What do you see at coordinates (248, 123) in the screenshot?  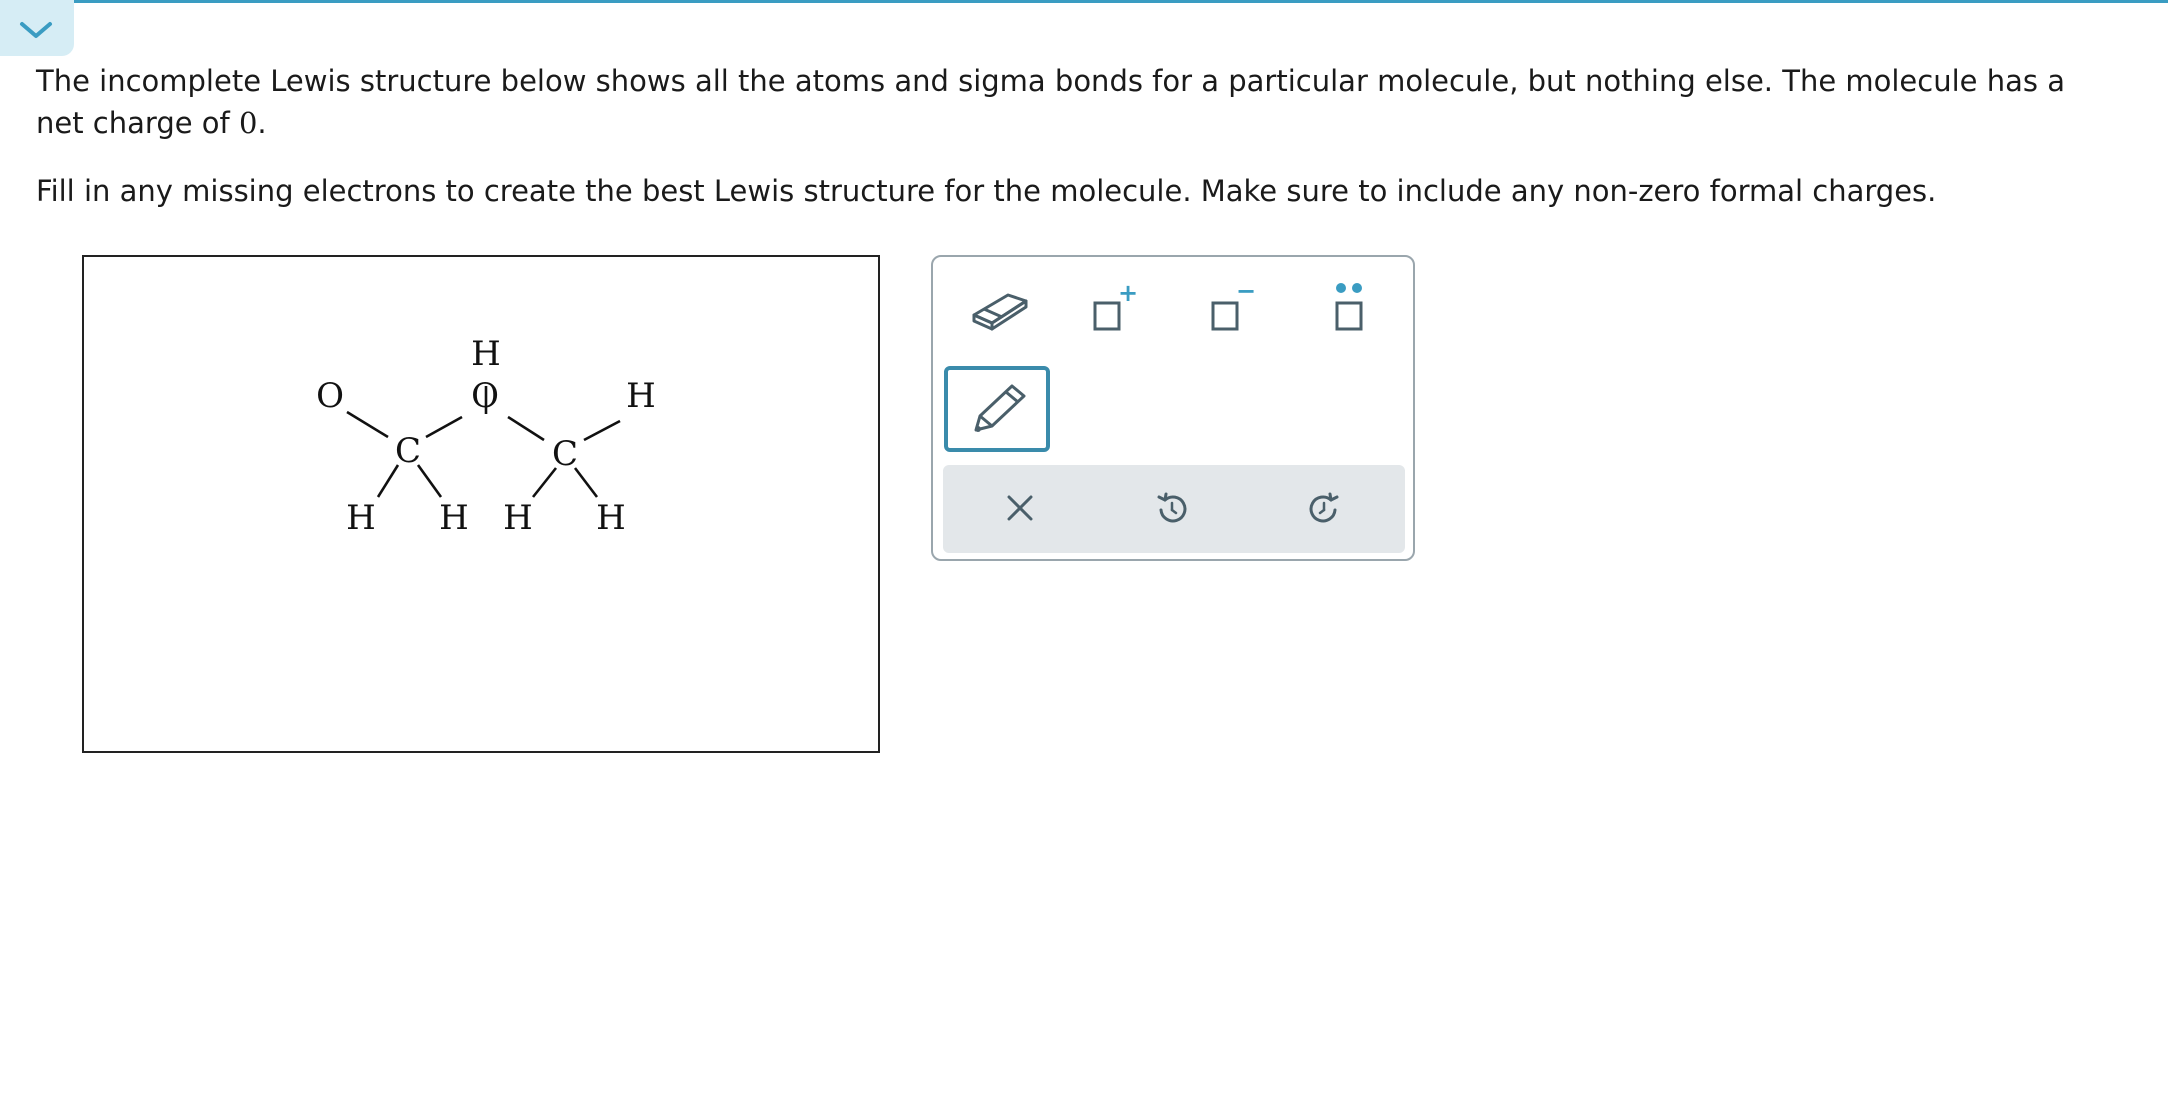 I see `net-charge-value: 0` at bounding box center [248, 123].